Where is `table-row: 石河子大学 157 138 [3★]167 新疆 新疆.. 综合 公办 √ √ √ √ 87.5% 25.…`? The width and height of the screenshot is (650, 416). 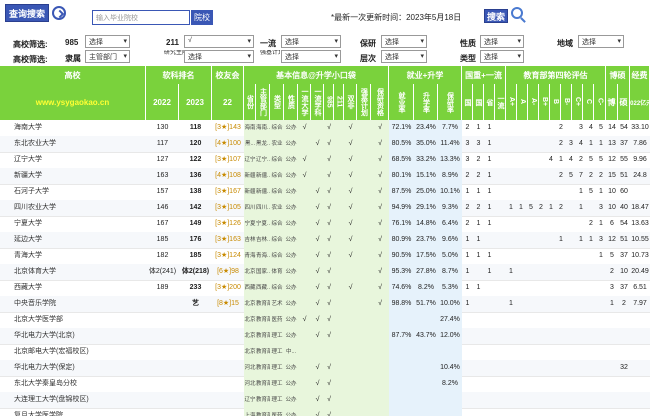
table-row: 石河子大学 157 138 [3★]167 新疆 新疆.. 综合 公办 √ √ √ √ 87.5% 25.… is located at coordinates (325, 192).